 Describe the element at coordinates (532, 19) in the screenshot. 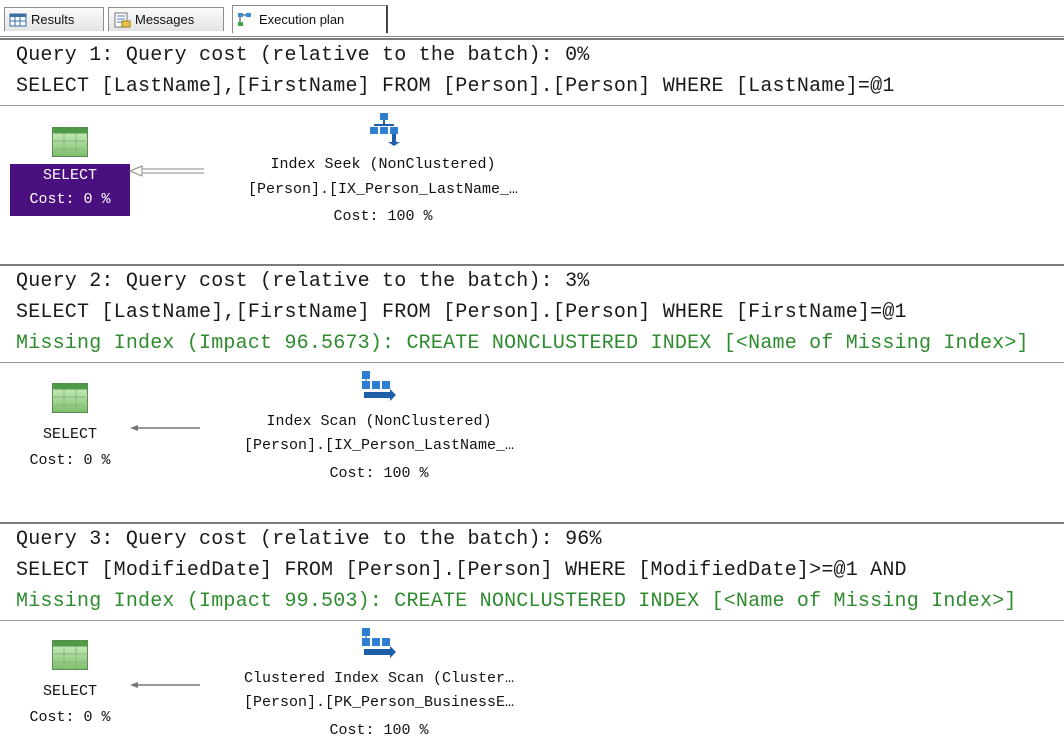

I see `result-tabs: Results Messages Execution plan` at that location.